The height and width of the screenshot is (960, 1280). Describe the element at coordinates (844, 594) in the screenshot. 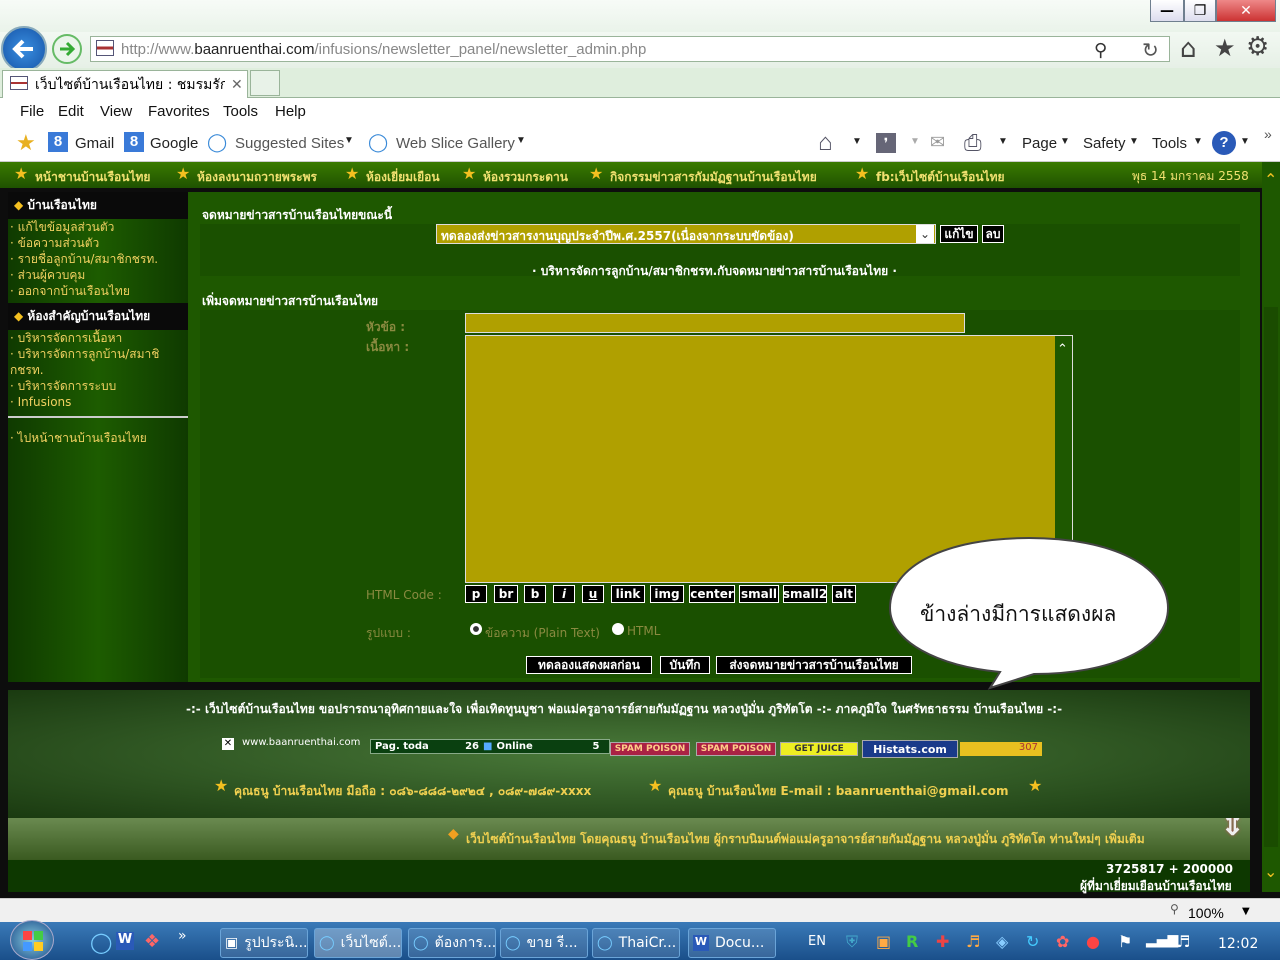

I see `html-alt-button: alt` at that location.